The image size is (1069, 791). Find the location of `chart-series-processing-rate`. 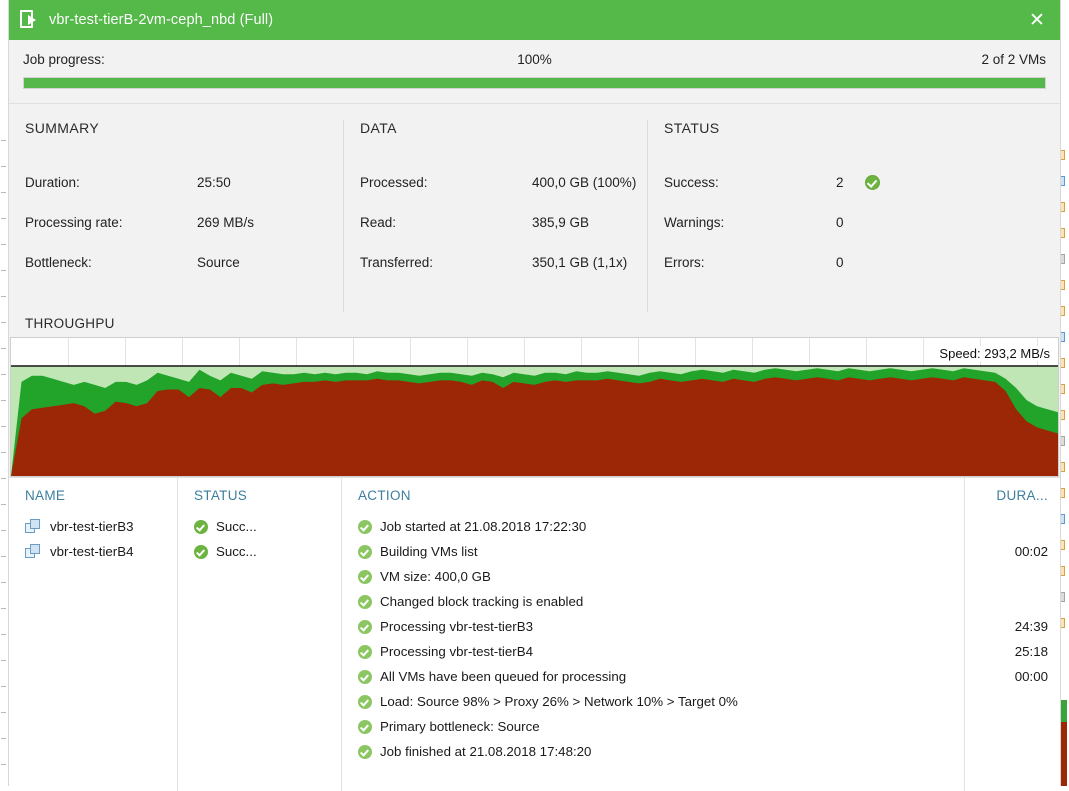

chart-series-processing-rate is located at coordinates (534, 426).